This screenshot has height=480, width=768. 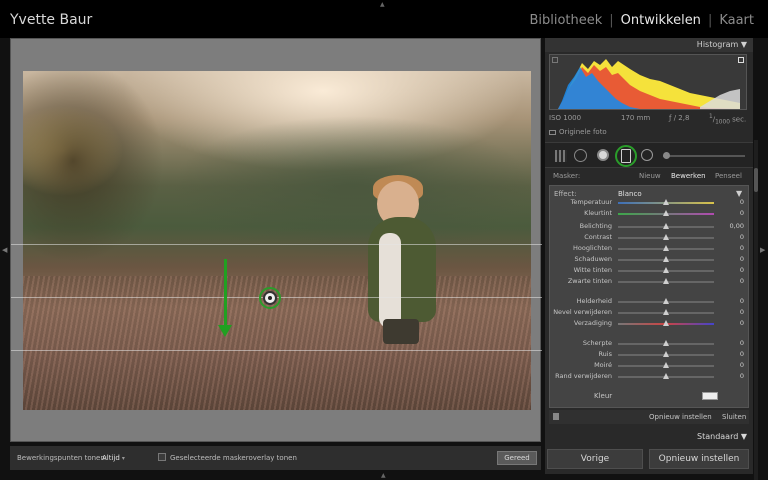 I want to click on slider-row: Scherpte 0, so click(x=650, y=343).